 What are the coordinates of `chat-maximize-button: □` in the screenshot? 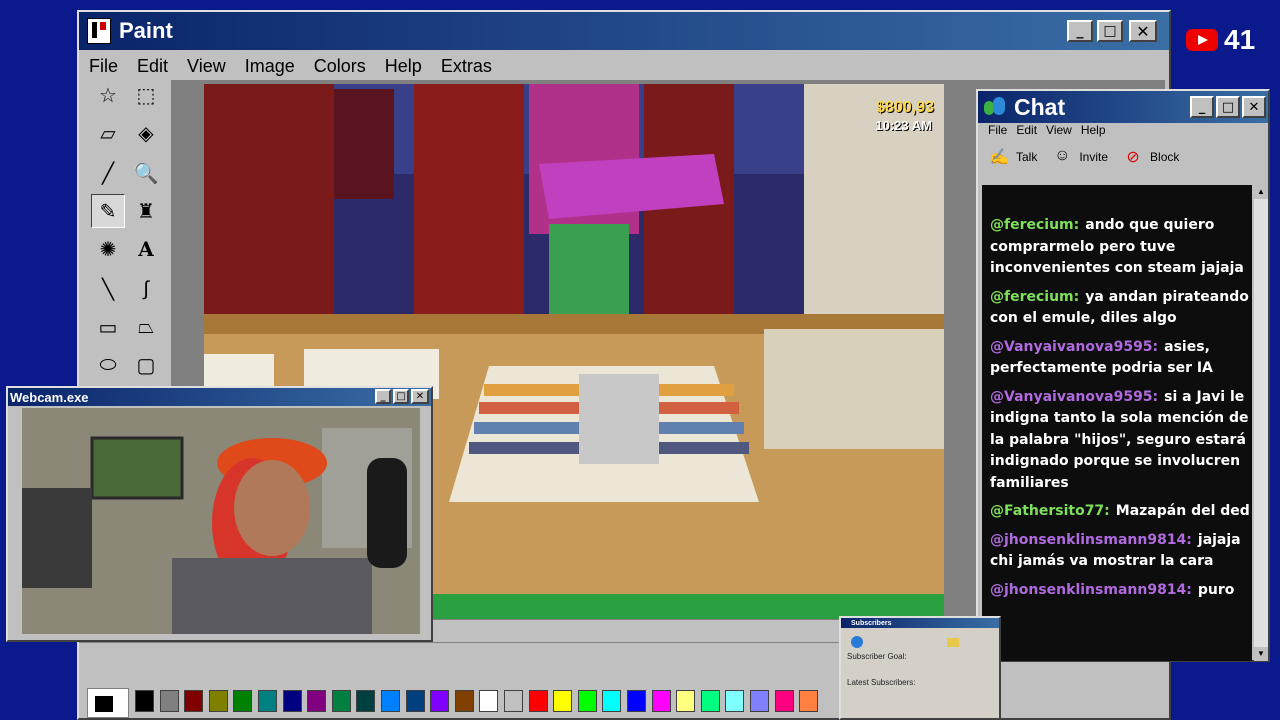 It's located at (1228, 107).